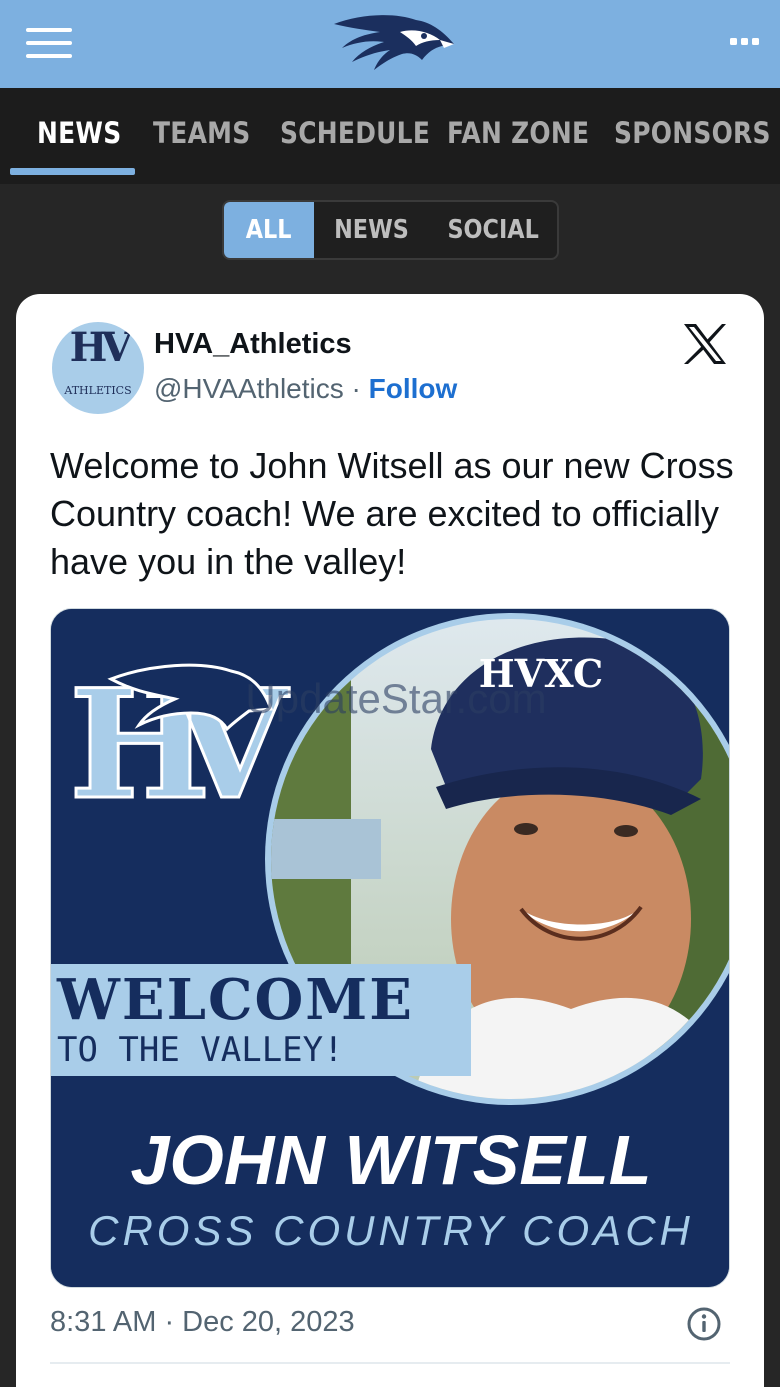 Image resolution: width=780 pixels, height=1387 pixels. I want to click on x-logo-icon, so click(705, 344).